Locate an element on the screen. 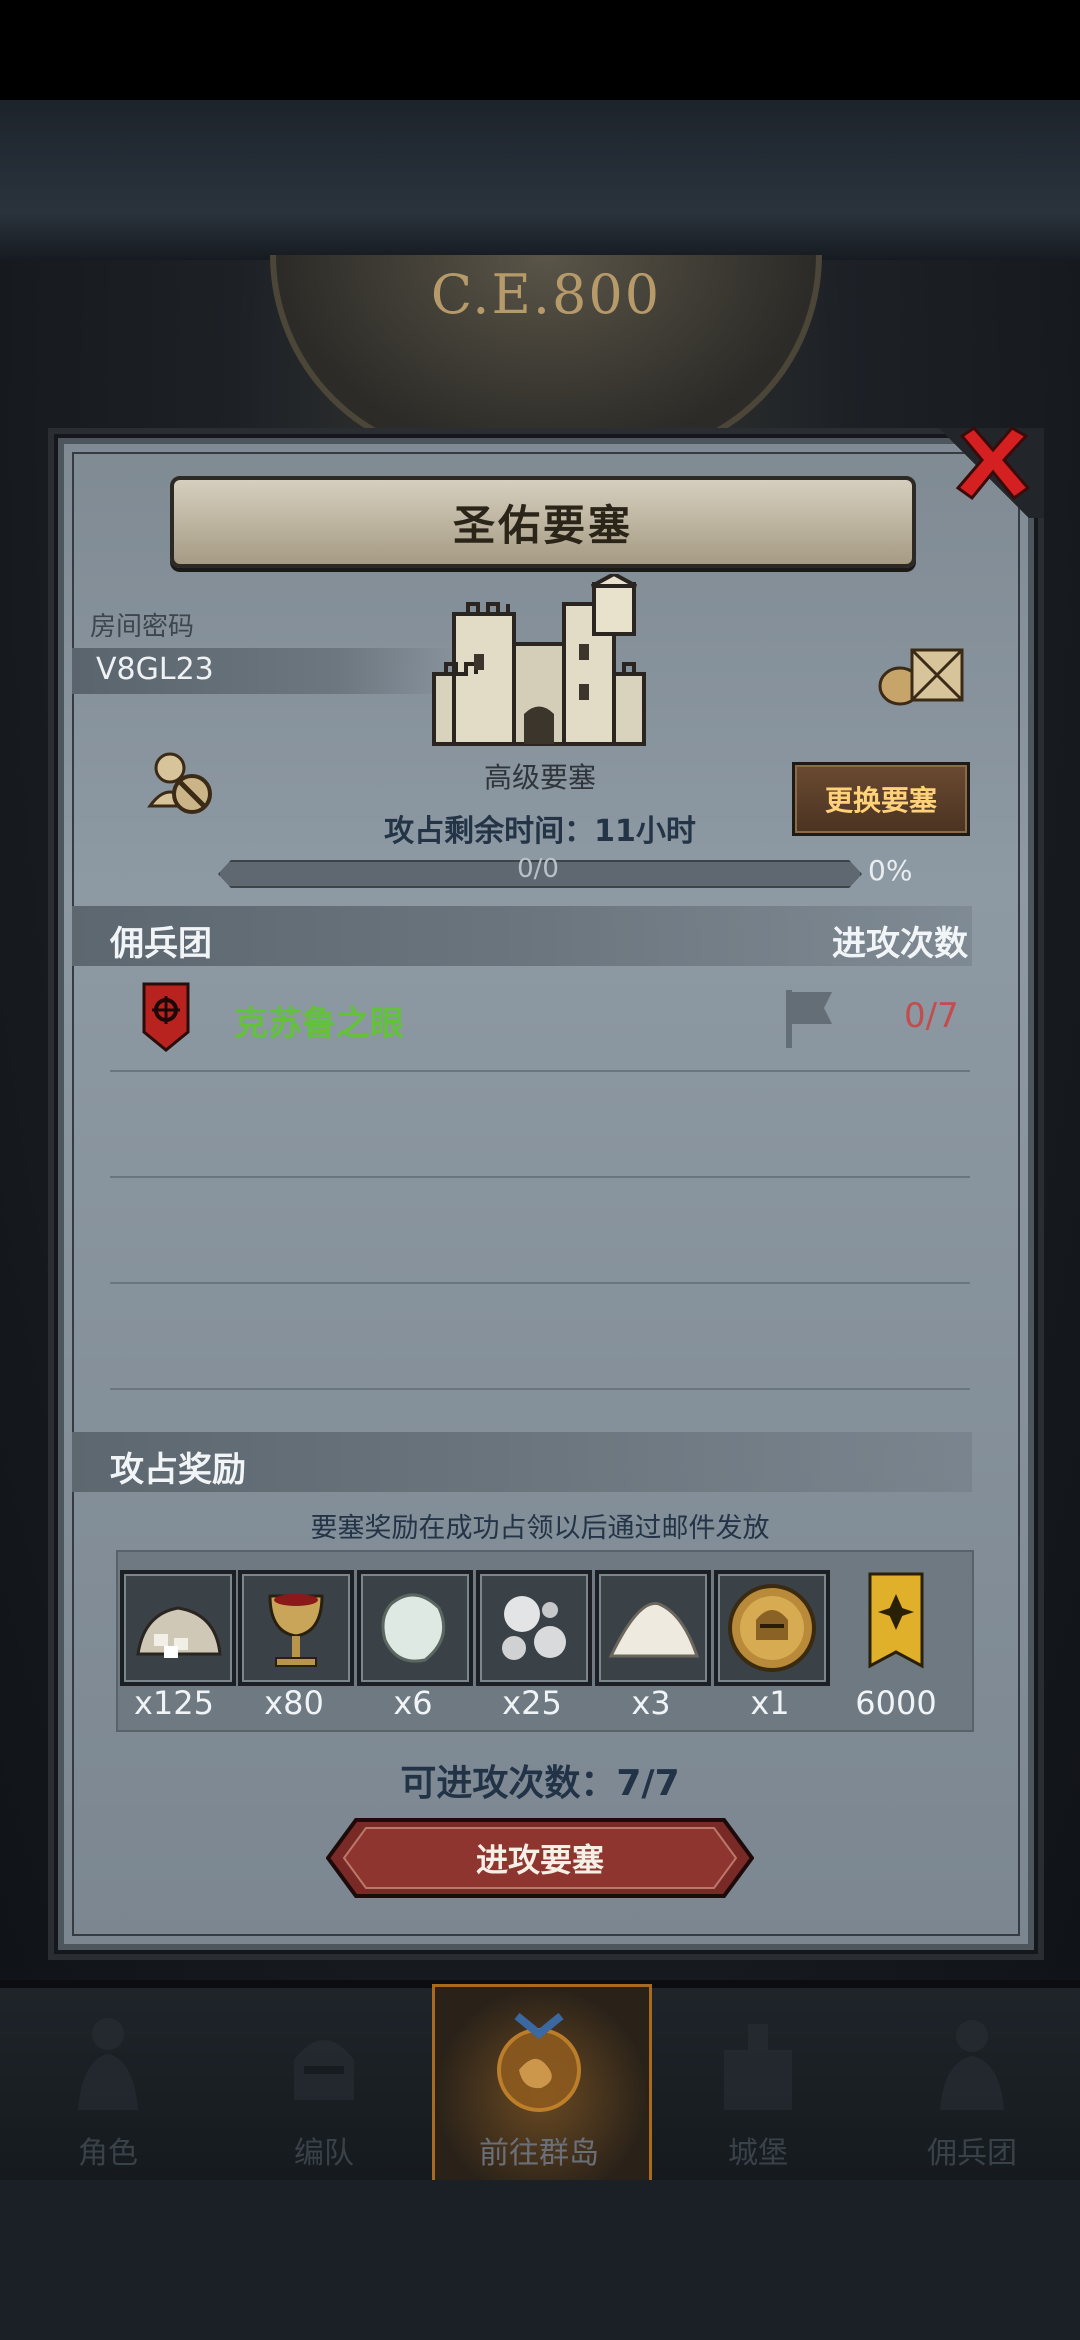 The height and width of the screenshot is (2340, 1080). era-label: C.E.800 is located at coordinates (546, 294).